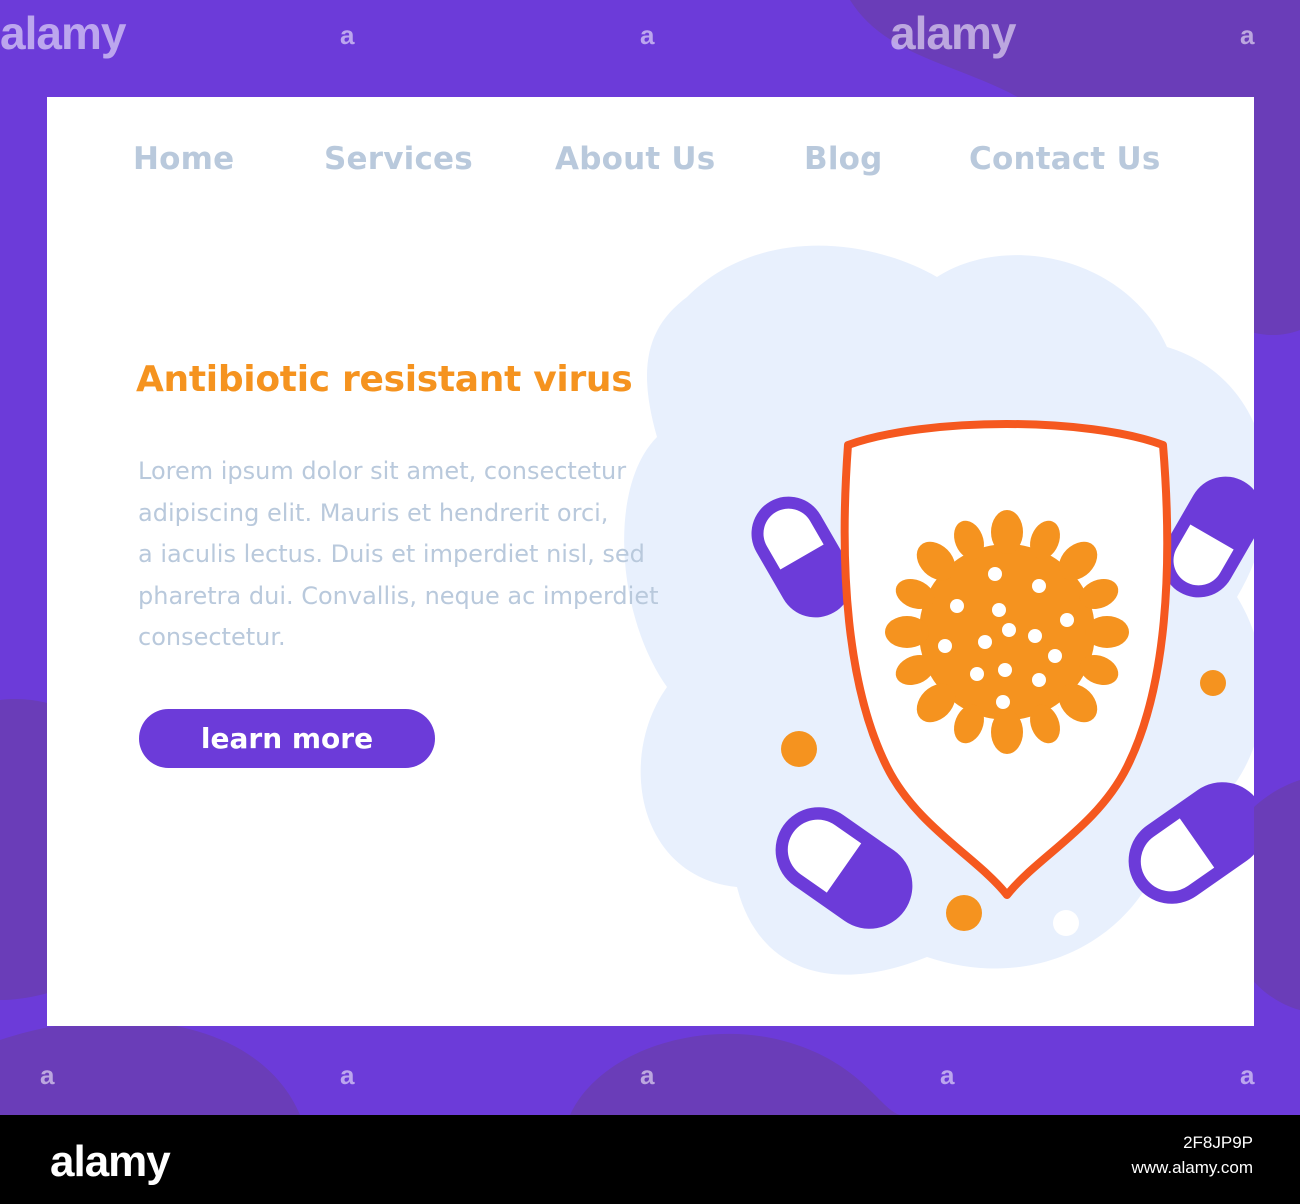  What do you see at coordinates (843, 159) in the screenshot?
I see `nav-item-blog: Blog` at bounding box center [843, 159].